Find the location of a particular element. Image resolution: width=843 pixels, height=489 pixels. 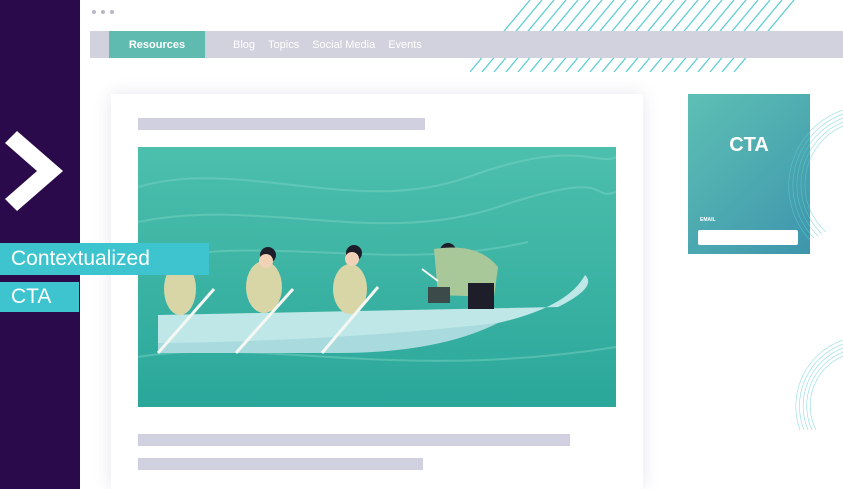

overlay-label-contextualized: Contextualized is located at coordinates (104, 259).